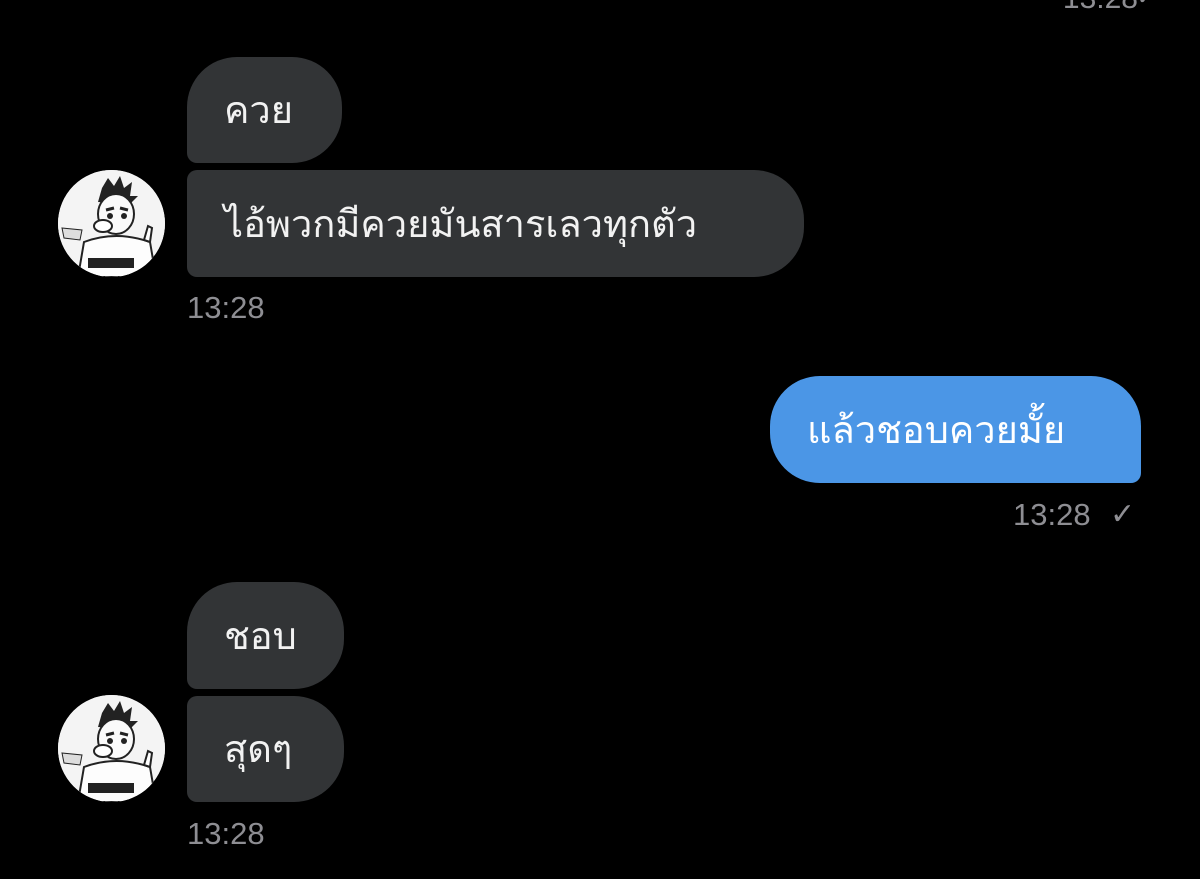  I want to click on incoming-message-bubble: ไอ้พวกมีควยมันสารเลวทุกตัว, so click(495, 223).